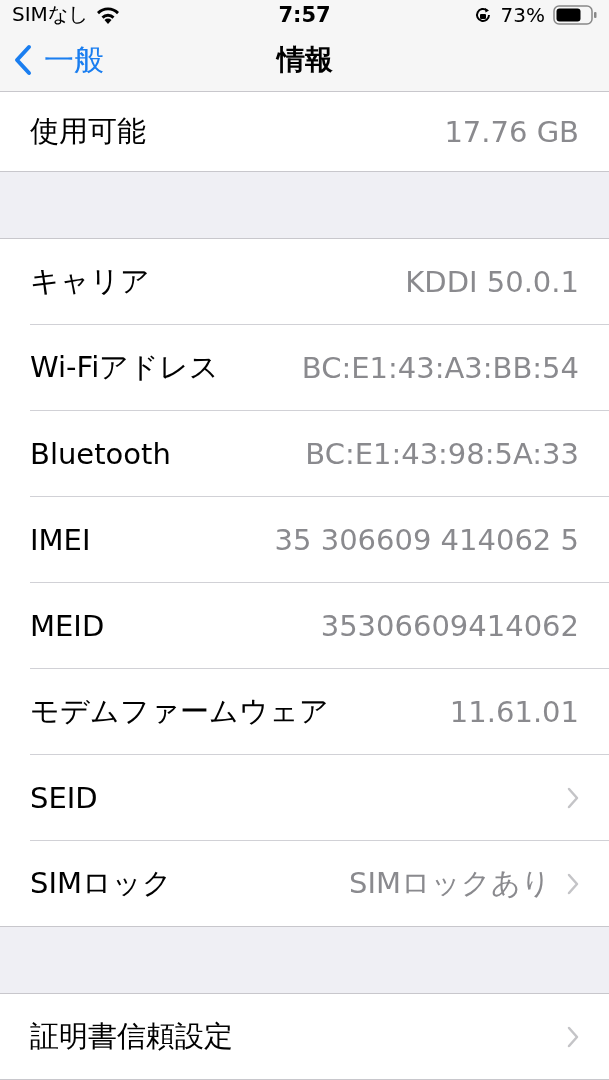 This screenshot has width=609, height=1080. I want to click on row-value: SIMロックあり, so click(450, 883).